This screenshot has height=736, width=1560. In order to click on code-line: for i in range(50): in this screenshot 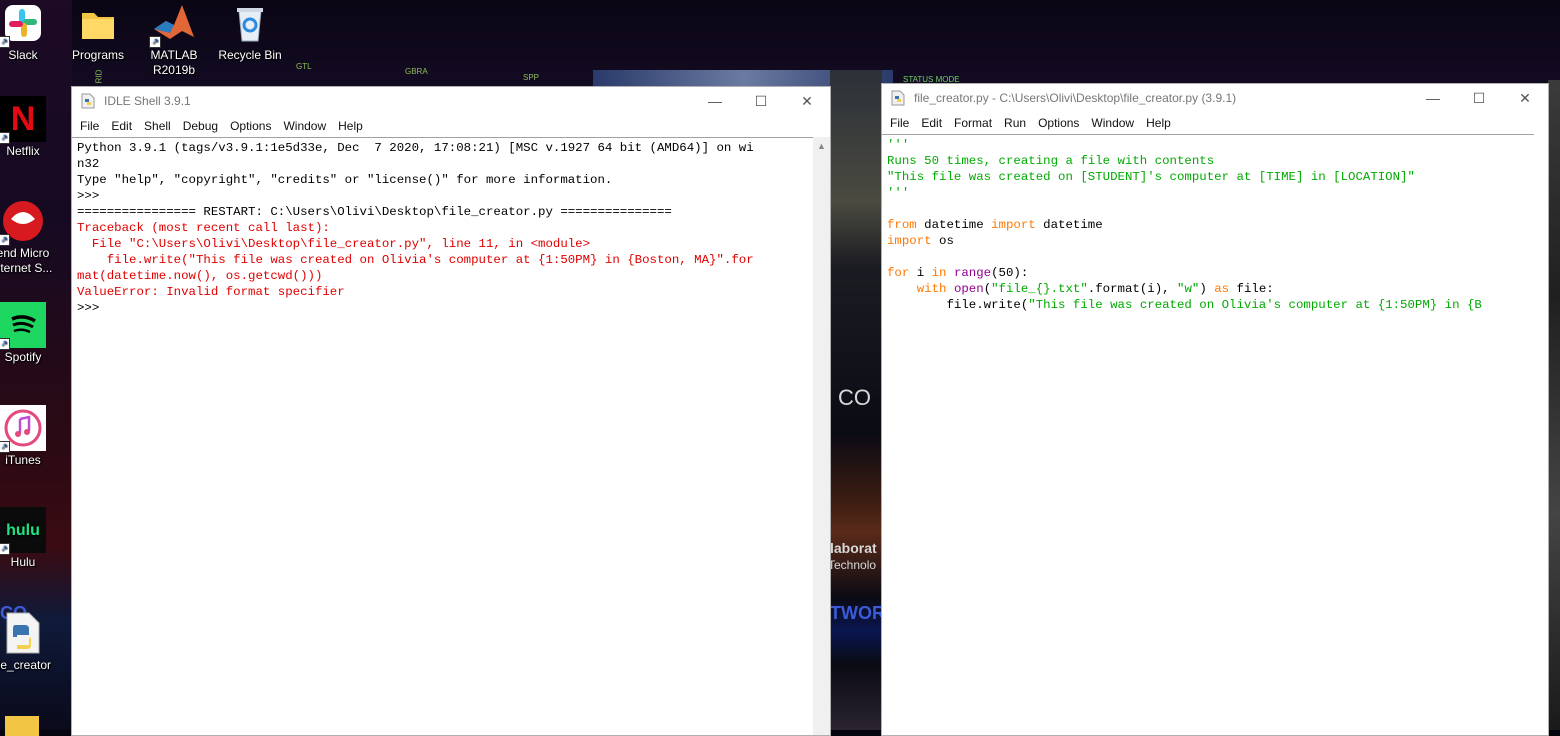, I will do `click(1210, 273)`.